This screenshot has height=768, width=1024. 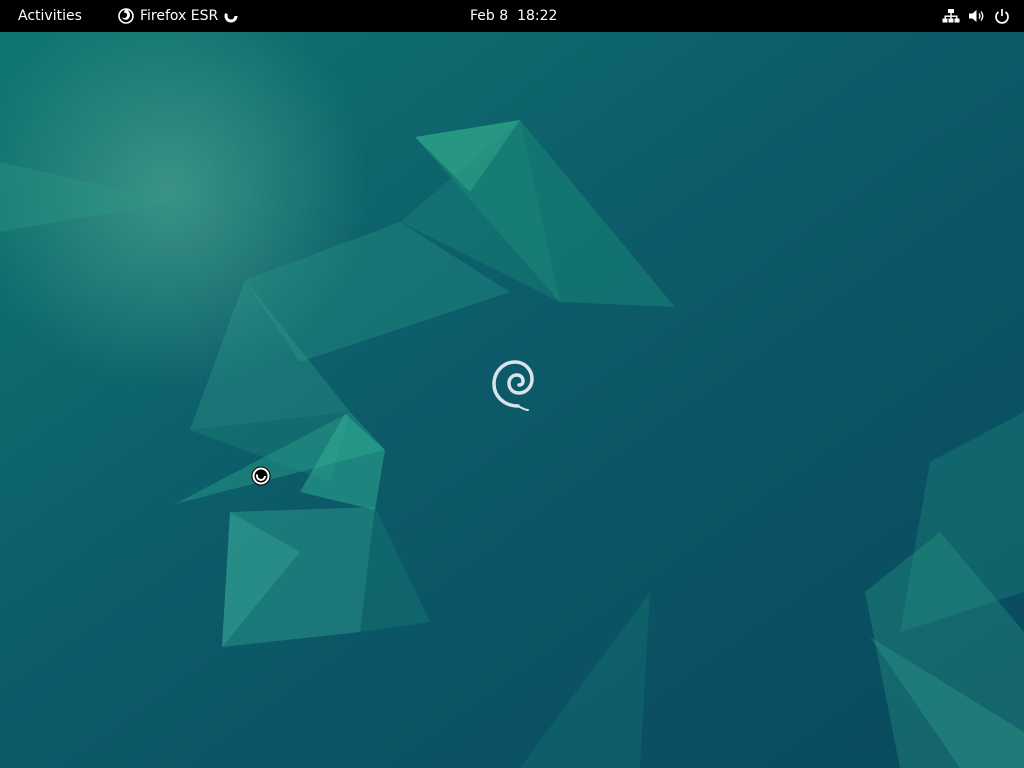 What do you see at coordinates (126, 16) in the screenshot?
I see `firefox-icon` at bounding box center [126, 16].